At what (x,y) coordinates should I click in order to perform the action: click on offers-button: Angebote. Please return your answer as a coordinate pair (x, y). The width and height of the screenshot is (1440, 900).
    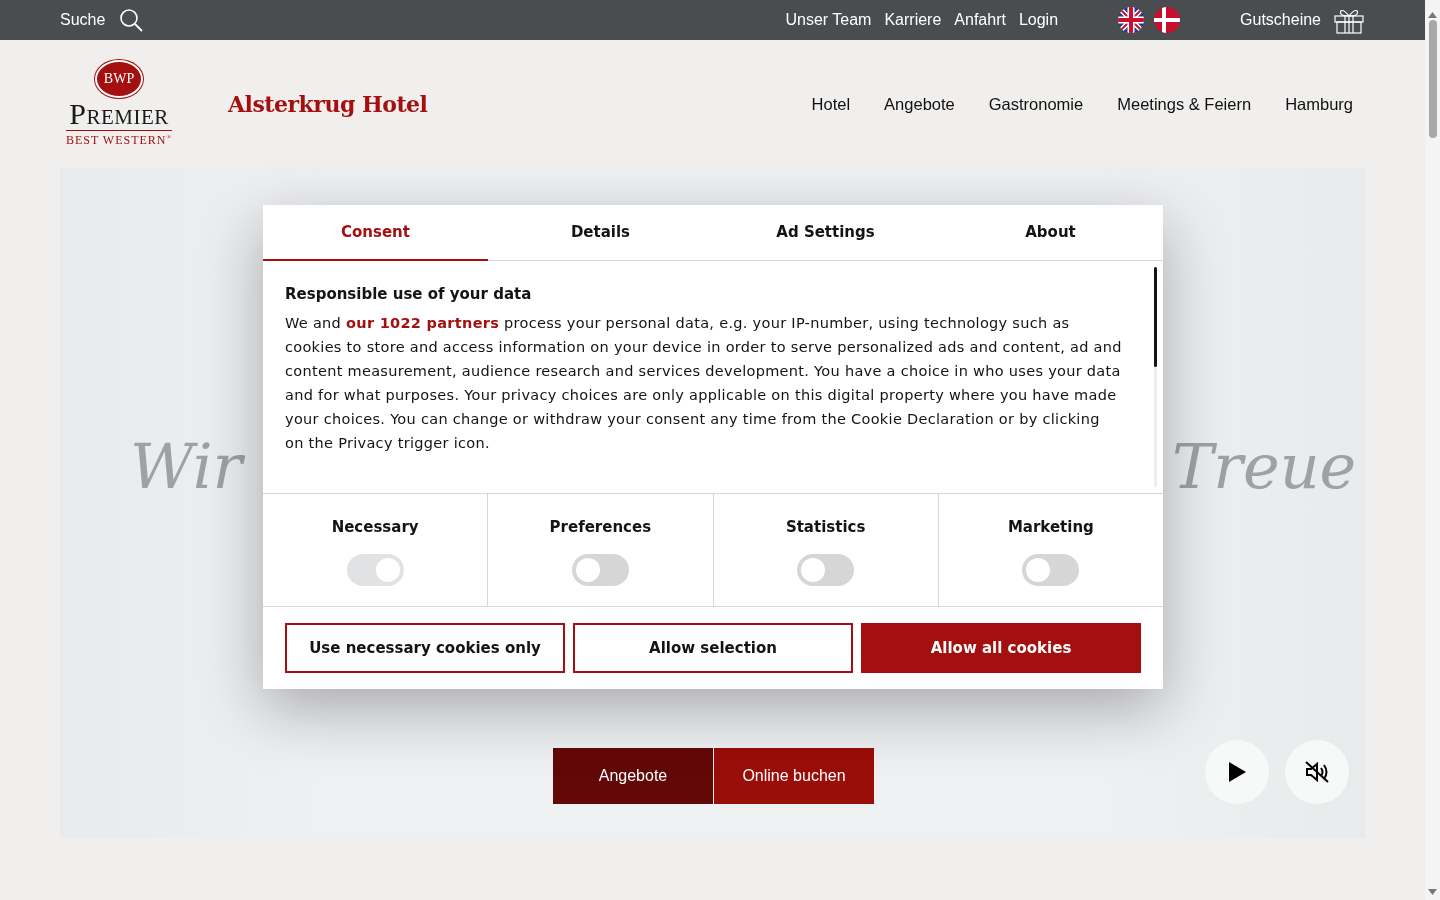
    Looking at the image, I should click on (633, 776).